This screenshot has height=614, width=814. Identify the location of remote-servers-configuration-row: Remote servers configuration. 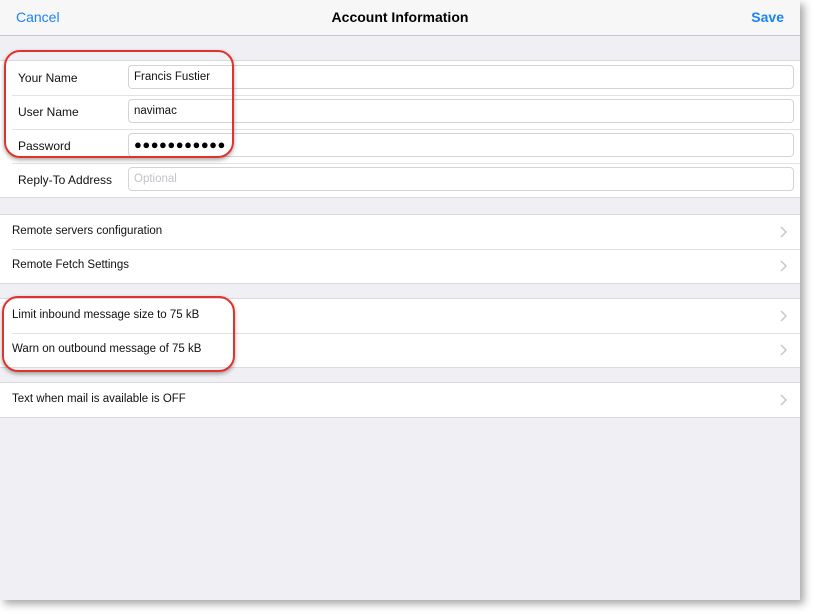
(400, 232).